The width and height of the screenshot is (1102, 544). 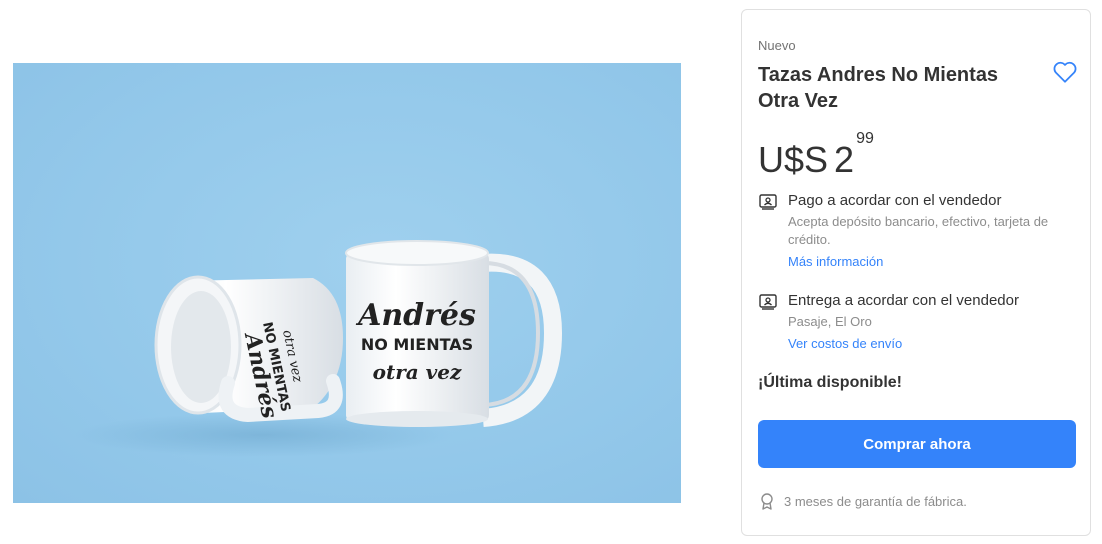 What do you see at coordinates (875, 501) in the screenshot?
I see `warranty-text: 3 meses de garantía de fábrica.` at bounding box center [875, 501].